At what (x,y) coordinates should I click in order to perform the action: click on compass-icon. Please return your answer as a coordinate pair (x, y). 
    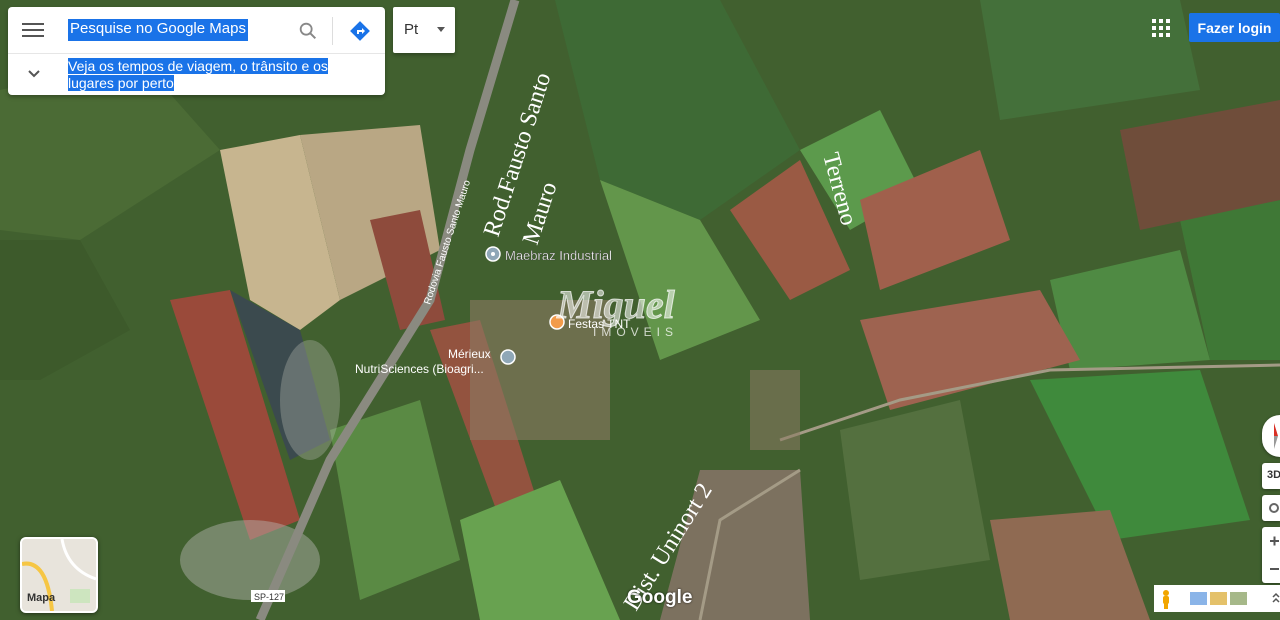
    Looking at the image, I should click on (1276, 436).